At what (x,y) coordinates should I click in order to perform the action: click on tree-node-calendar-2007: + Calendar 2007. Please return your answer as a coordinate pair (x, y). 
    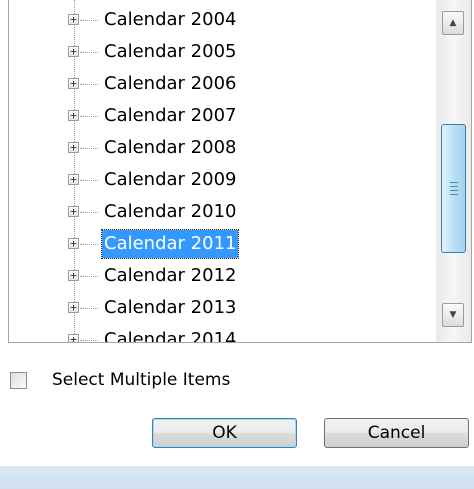
    Looking at the image, I should click on (221, 117).